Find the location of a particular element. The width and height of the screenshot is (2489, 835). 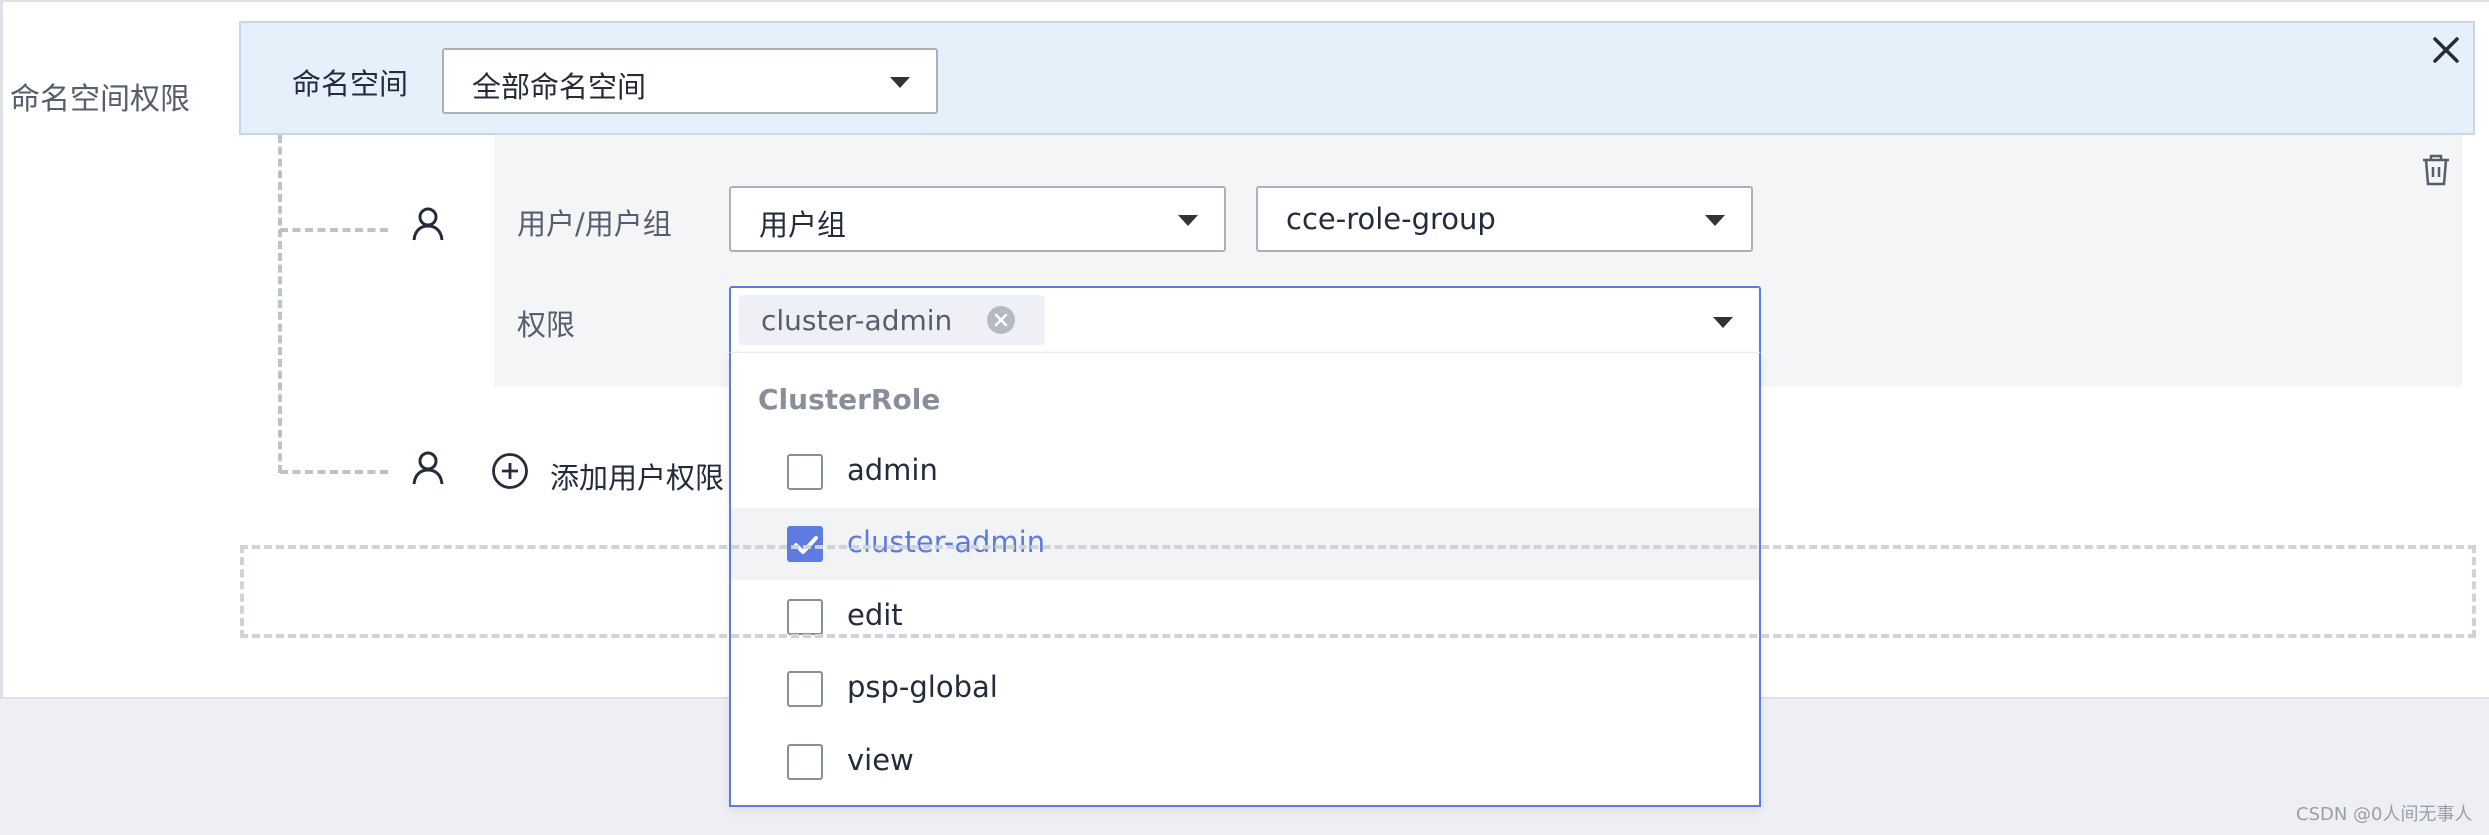

top-border is located at coordinates (1244, 1).